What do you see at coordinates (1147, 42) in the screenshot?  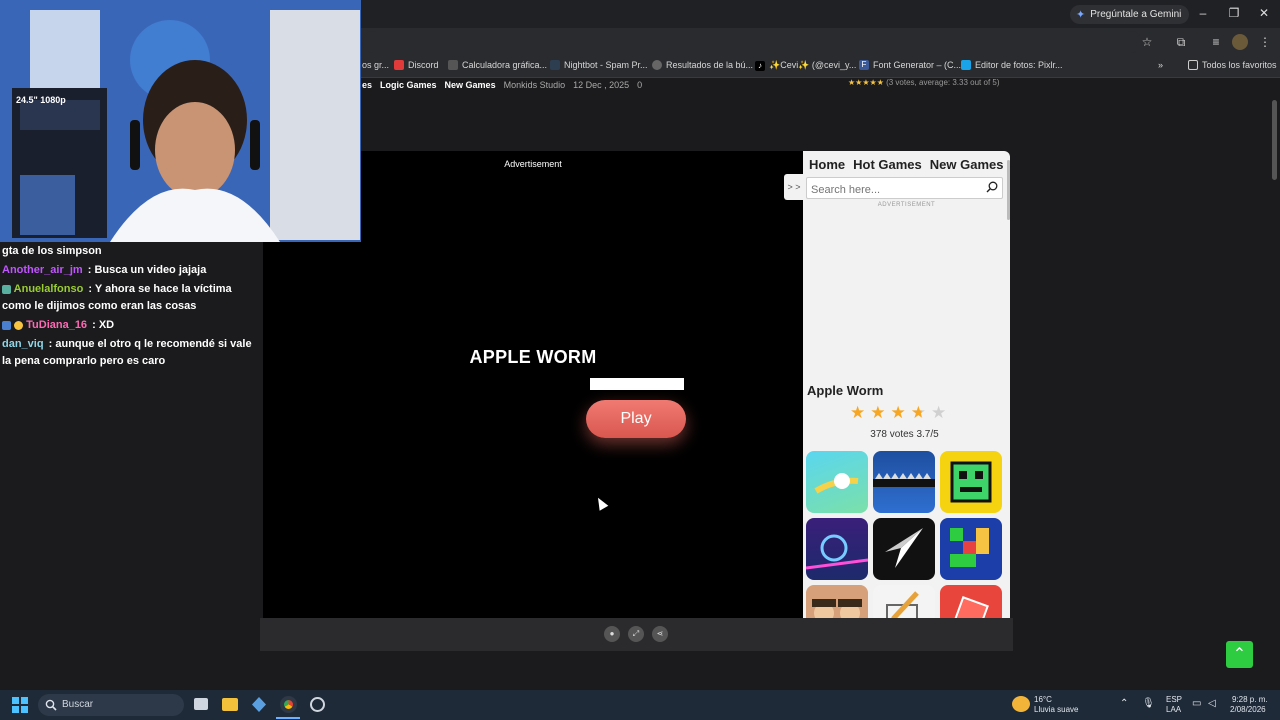 I see `bookmark-star-icon: ☆` at bounding box center [1147, 42].